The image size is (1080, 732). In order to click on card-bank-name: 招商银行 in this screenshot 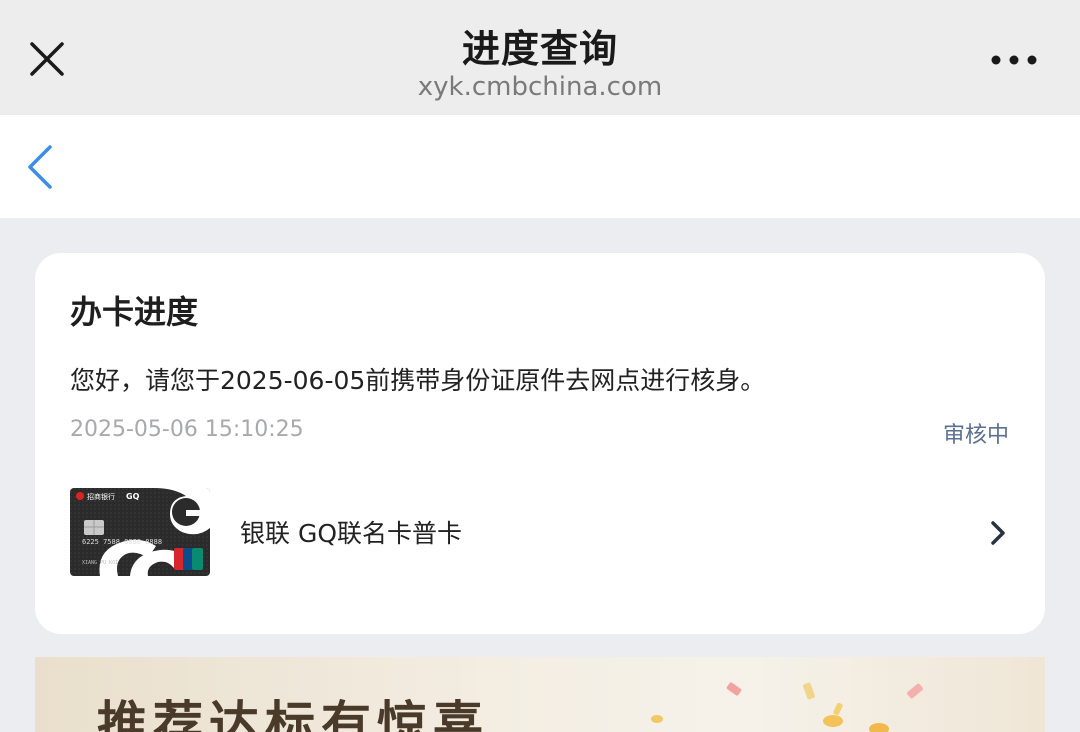, I will do `click(101, 496)`.